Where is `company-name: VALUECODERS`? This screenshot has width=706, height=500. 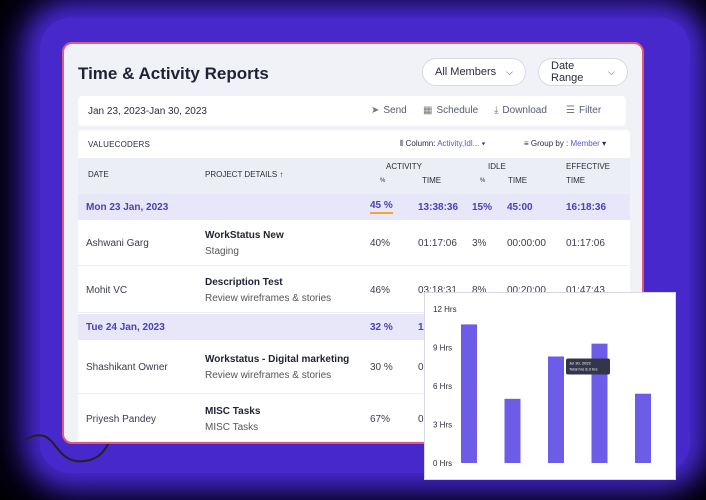
company-name: VALUECODERS is located at coordinates (119, 144).